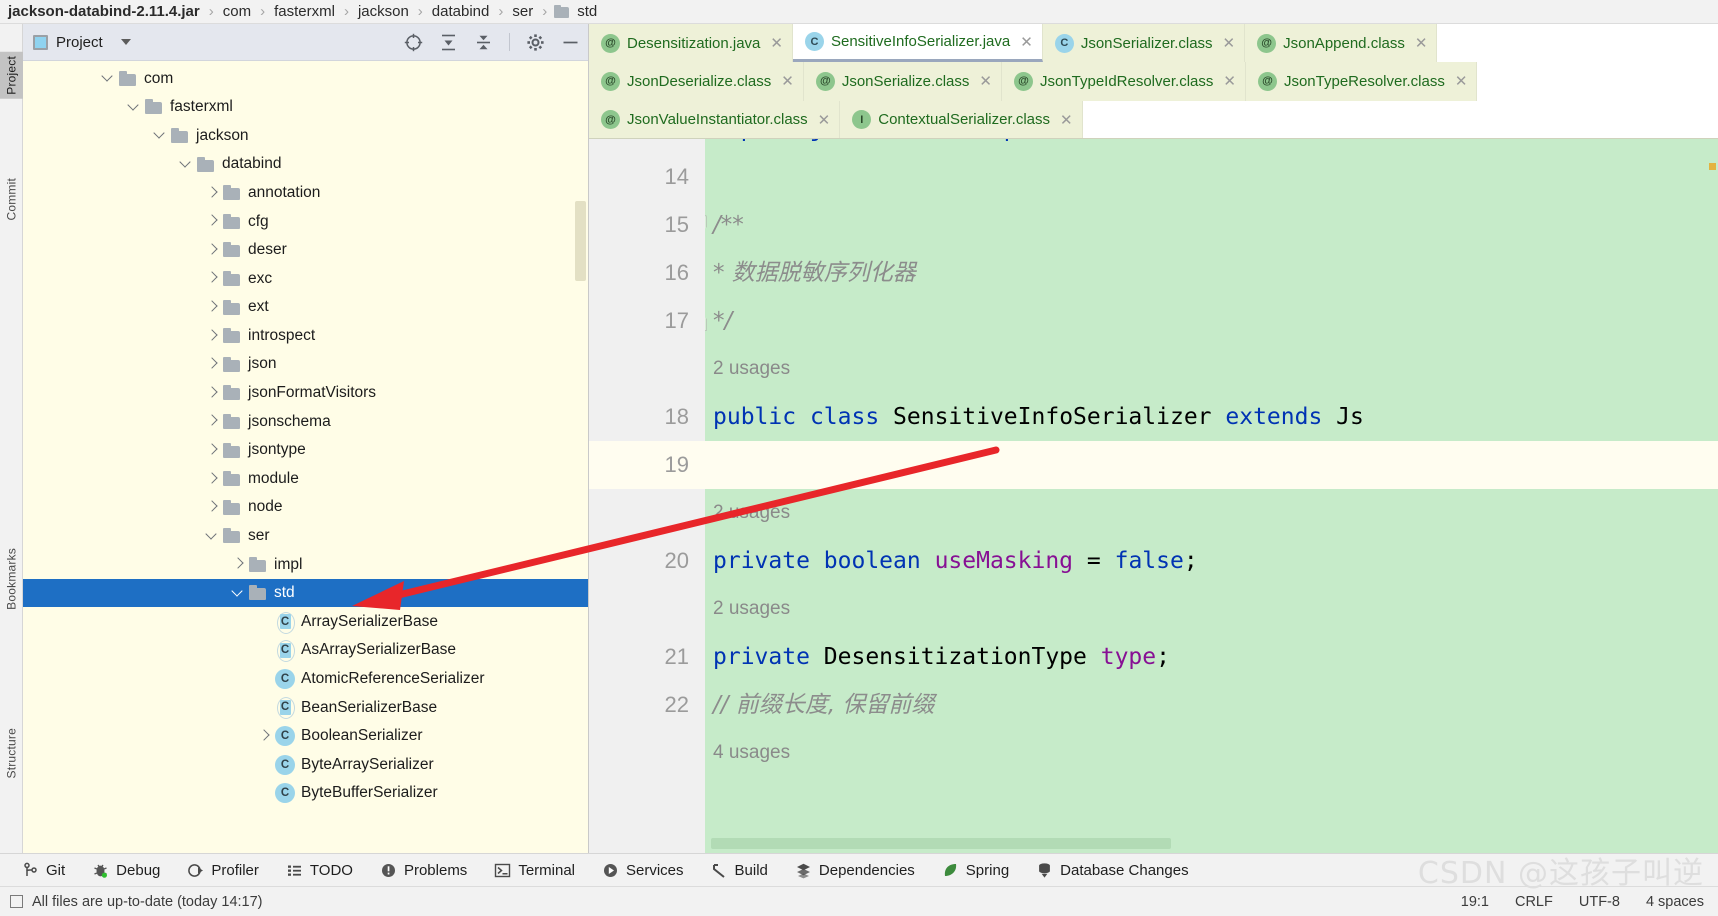 The height and width of the screenshot is (916, 1718). I want to click on tree-node-databind: databind, so click(305, 164).